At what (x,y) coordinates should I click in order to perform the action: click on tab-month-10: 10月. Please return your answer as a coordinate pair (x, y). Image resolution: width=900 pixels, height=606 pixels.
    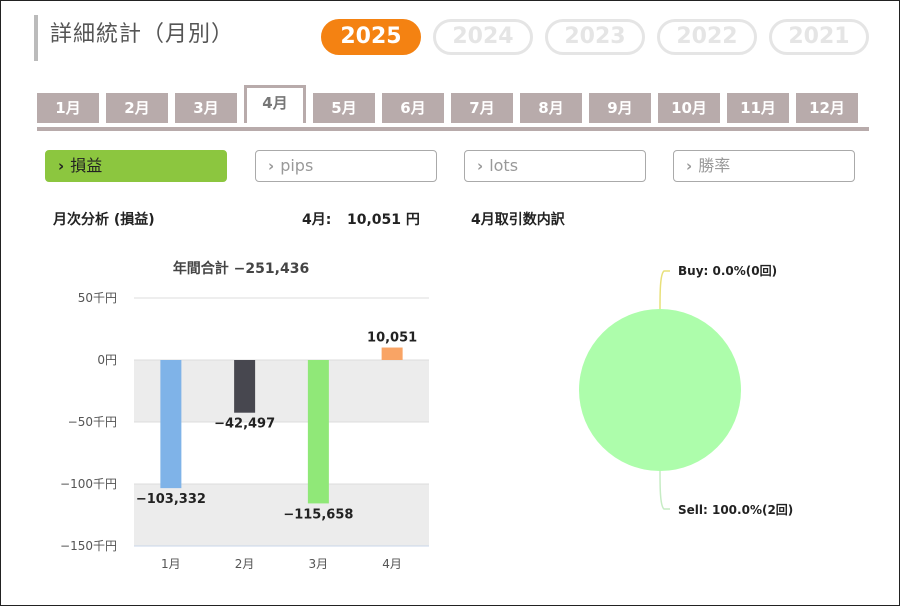
    Looking at the image, I should click on (689, 108).